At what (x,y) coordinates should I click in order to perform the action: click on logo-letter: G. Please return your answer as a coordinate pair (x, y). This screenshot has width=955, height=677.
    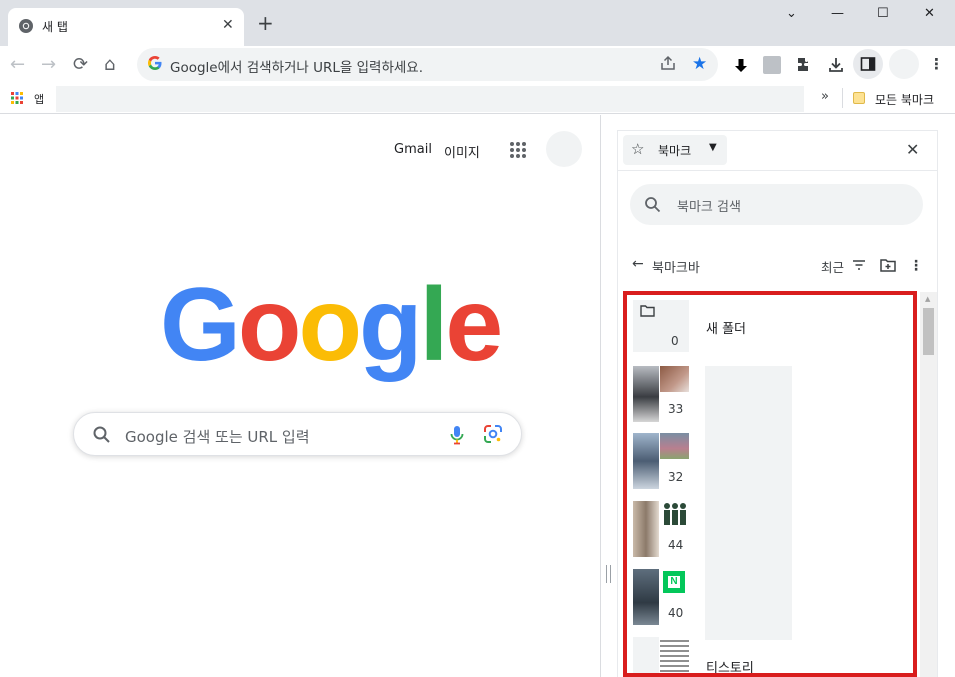
    Looking at the image, I should click on (200, 325).